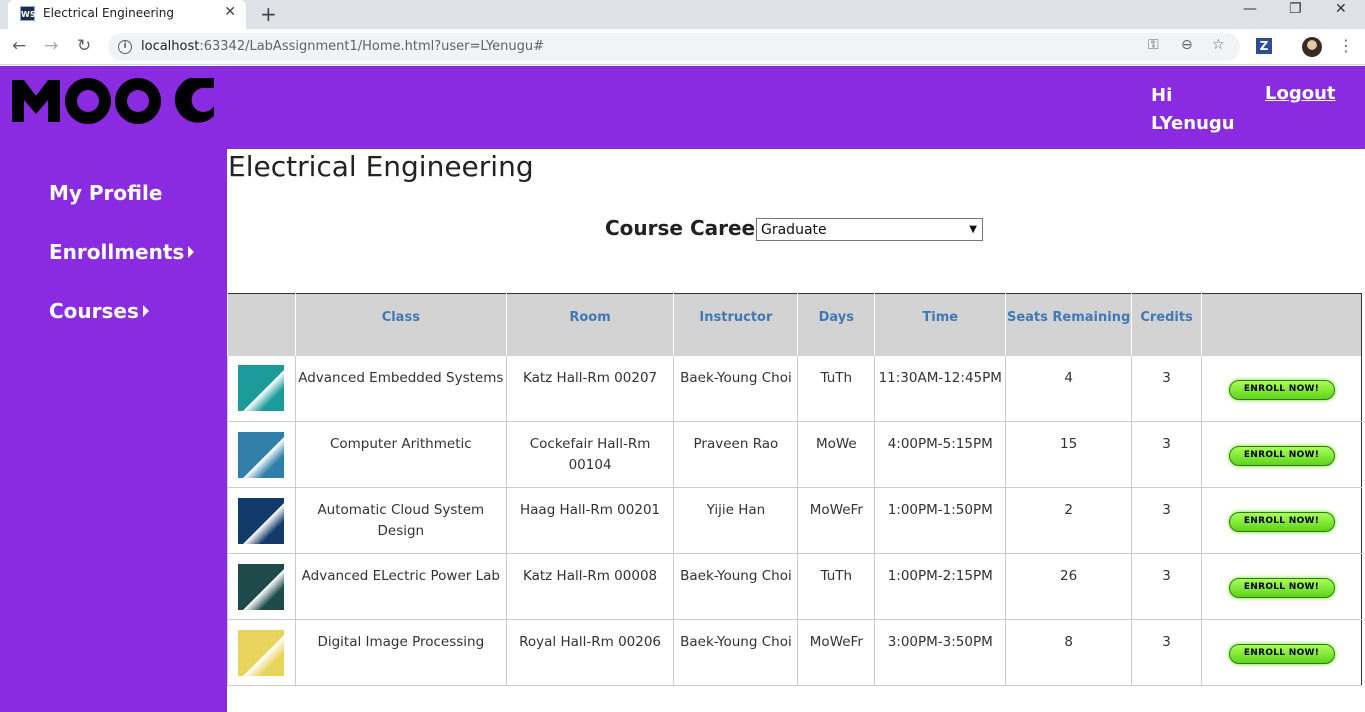 Image resolution: width=1365 pixels, height=712 pixels. I want to click on cell-instructor: Praveen Rao, so click(735, 454).